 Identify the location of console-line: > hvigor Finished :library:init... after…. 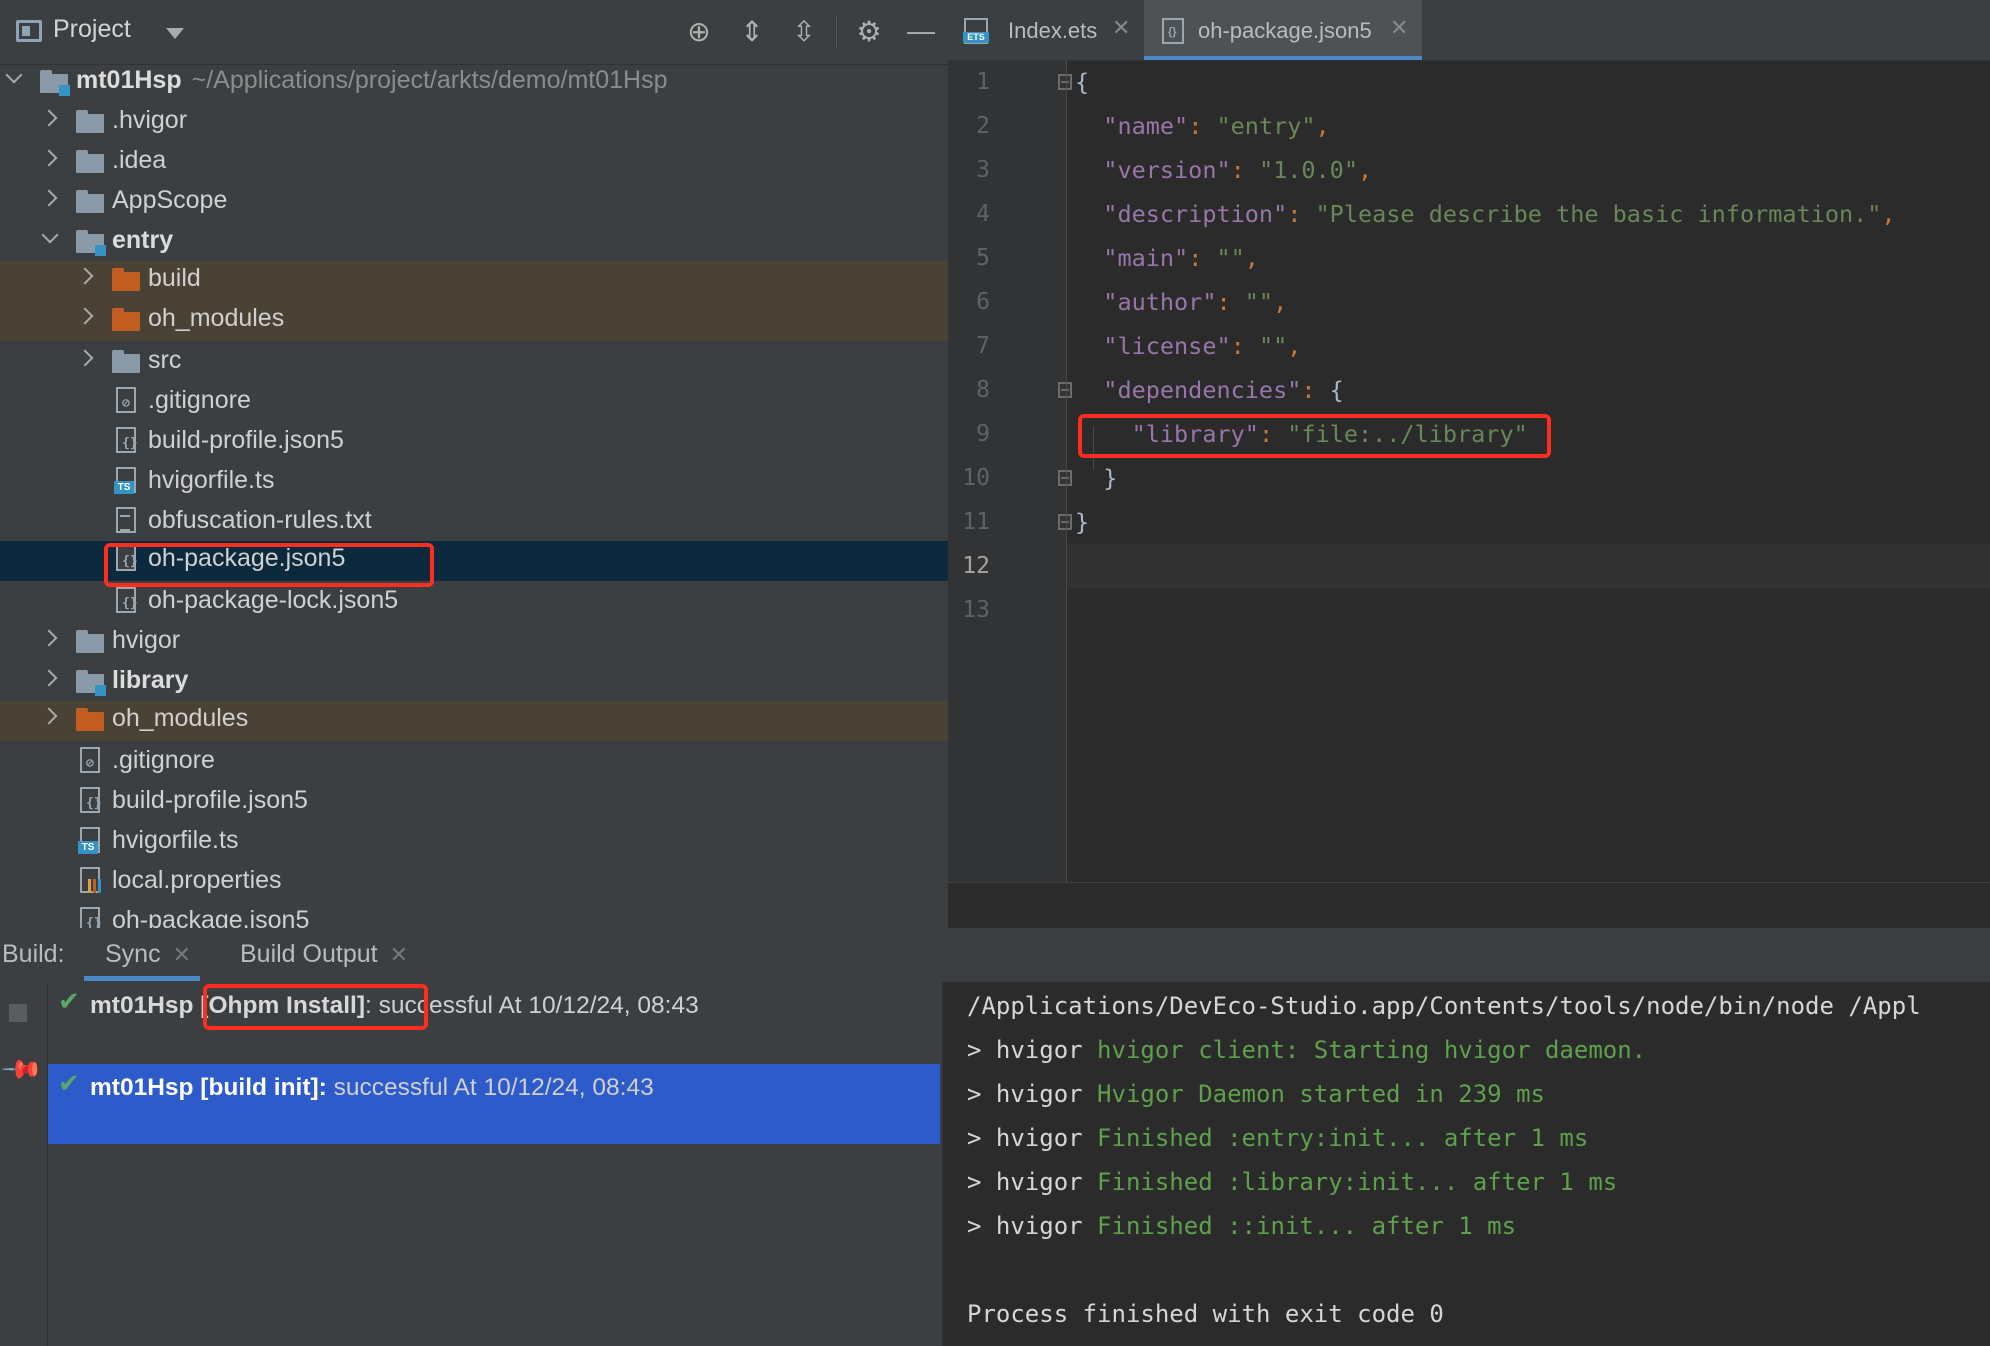
(1292, 1182).